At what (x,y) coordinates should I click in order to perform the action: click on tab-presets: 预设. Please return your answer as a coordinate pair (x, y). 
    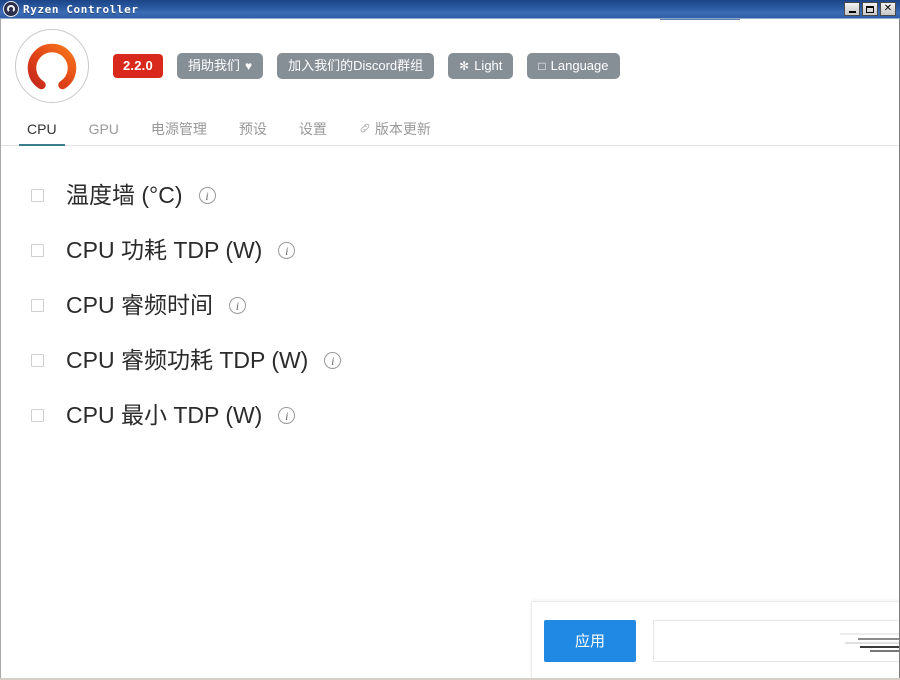
    Looking at the image, I should click on (253, 129).